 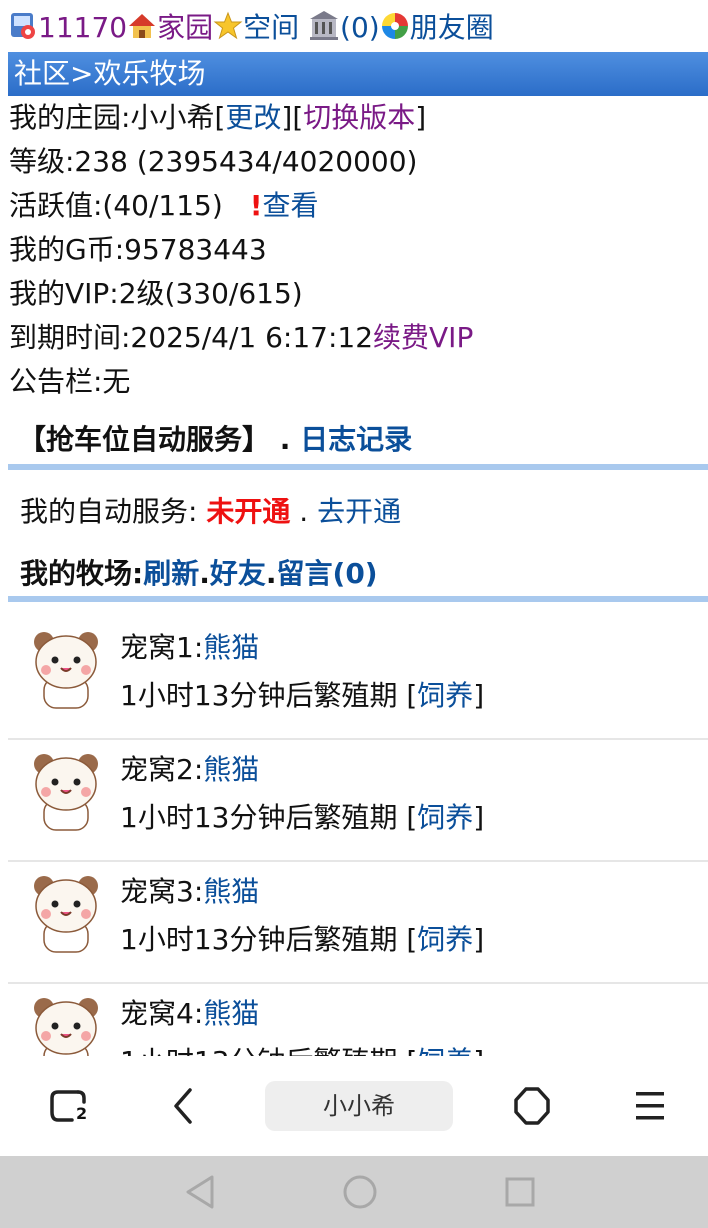 What do you see at coordinates (162, 1013) in the screenshot?
I see `pen-label: 宠窝4:` at bounding box center [162, 1013].